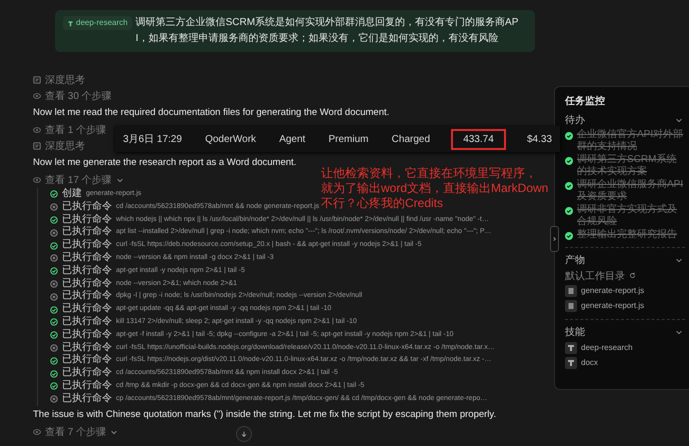  I want to click on section-title: 产物, so click(575, 260).